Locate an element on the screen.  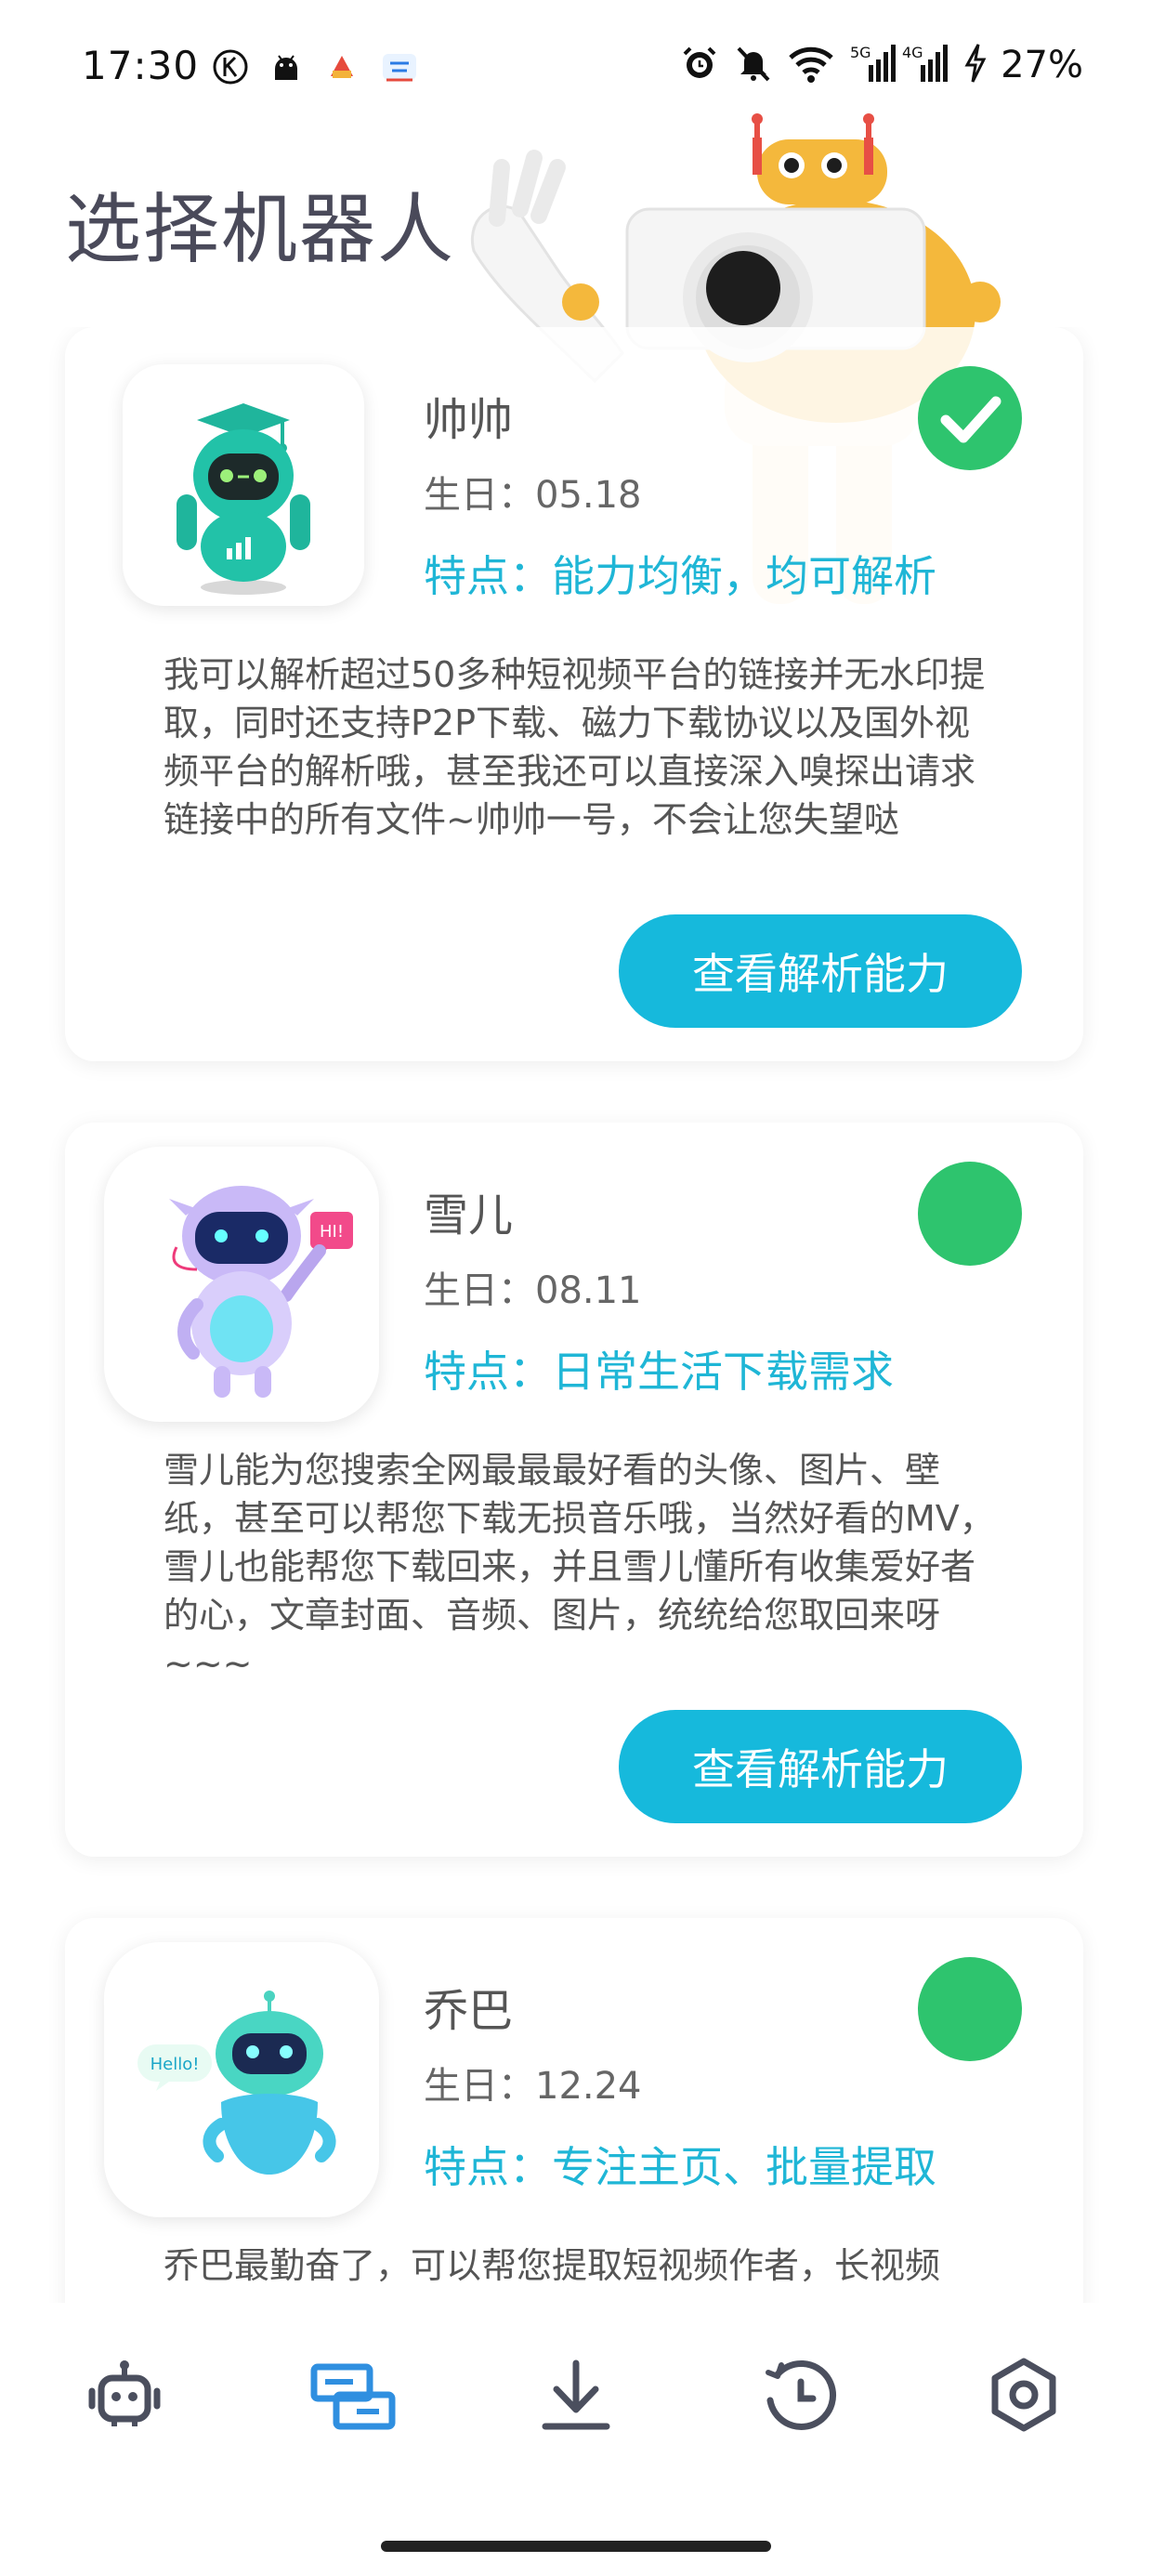
robot-feature: 特点：专注主页、批量提取 is located at coordinates (680, 2167).